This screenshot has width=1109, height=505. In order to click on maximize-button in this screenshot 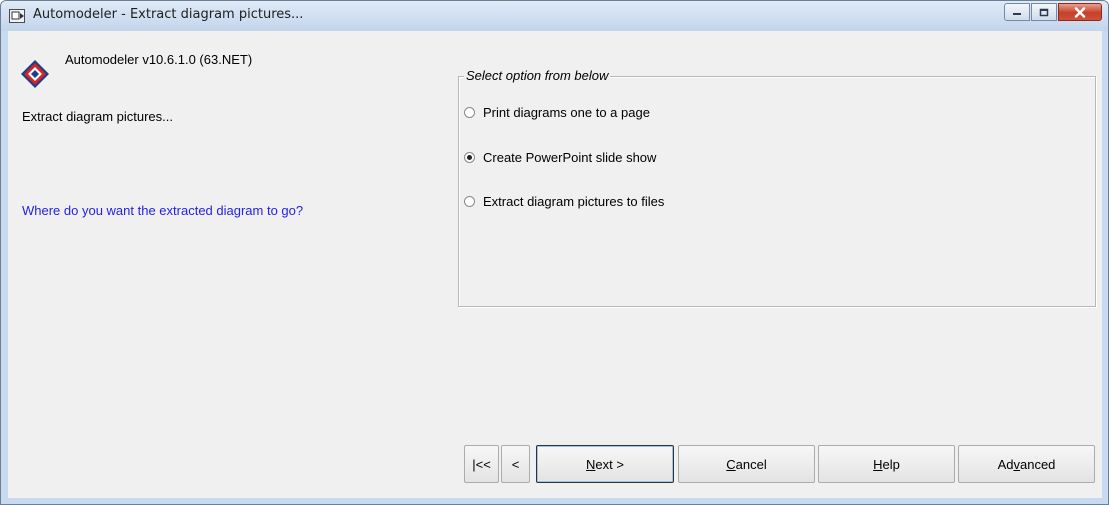, I will do `click(1044, 12)`.